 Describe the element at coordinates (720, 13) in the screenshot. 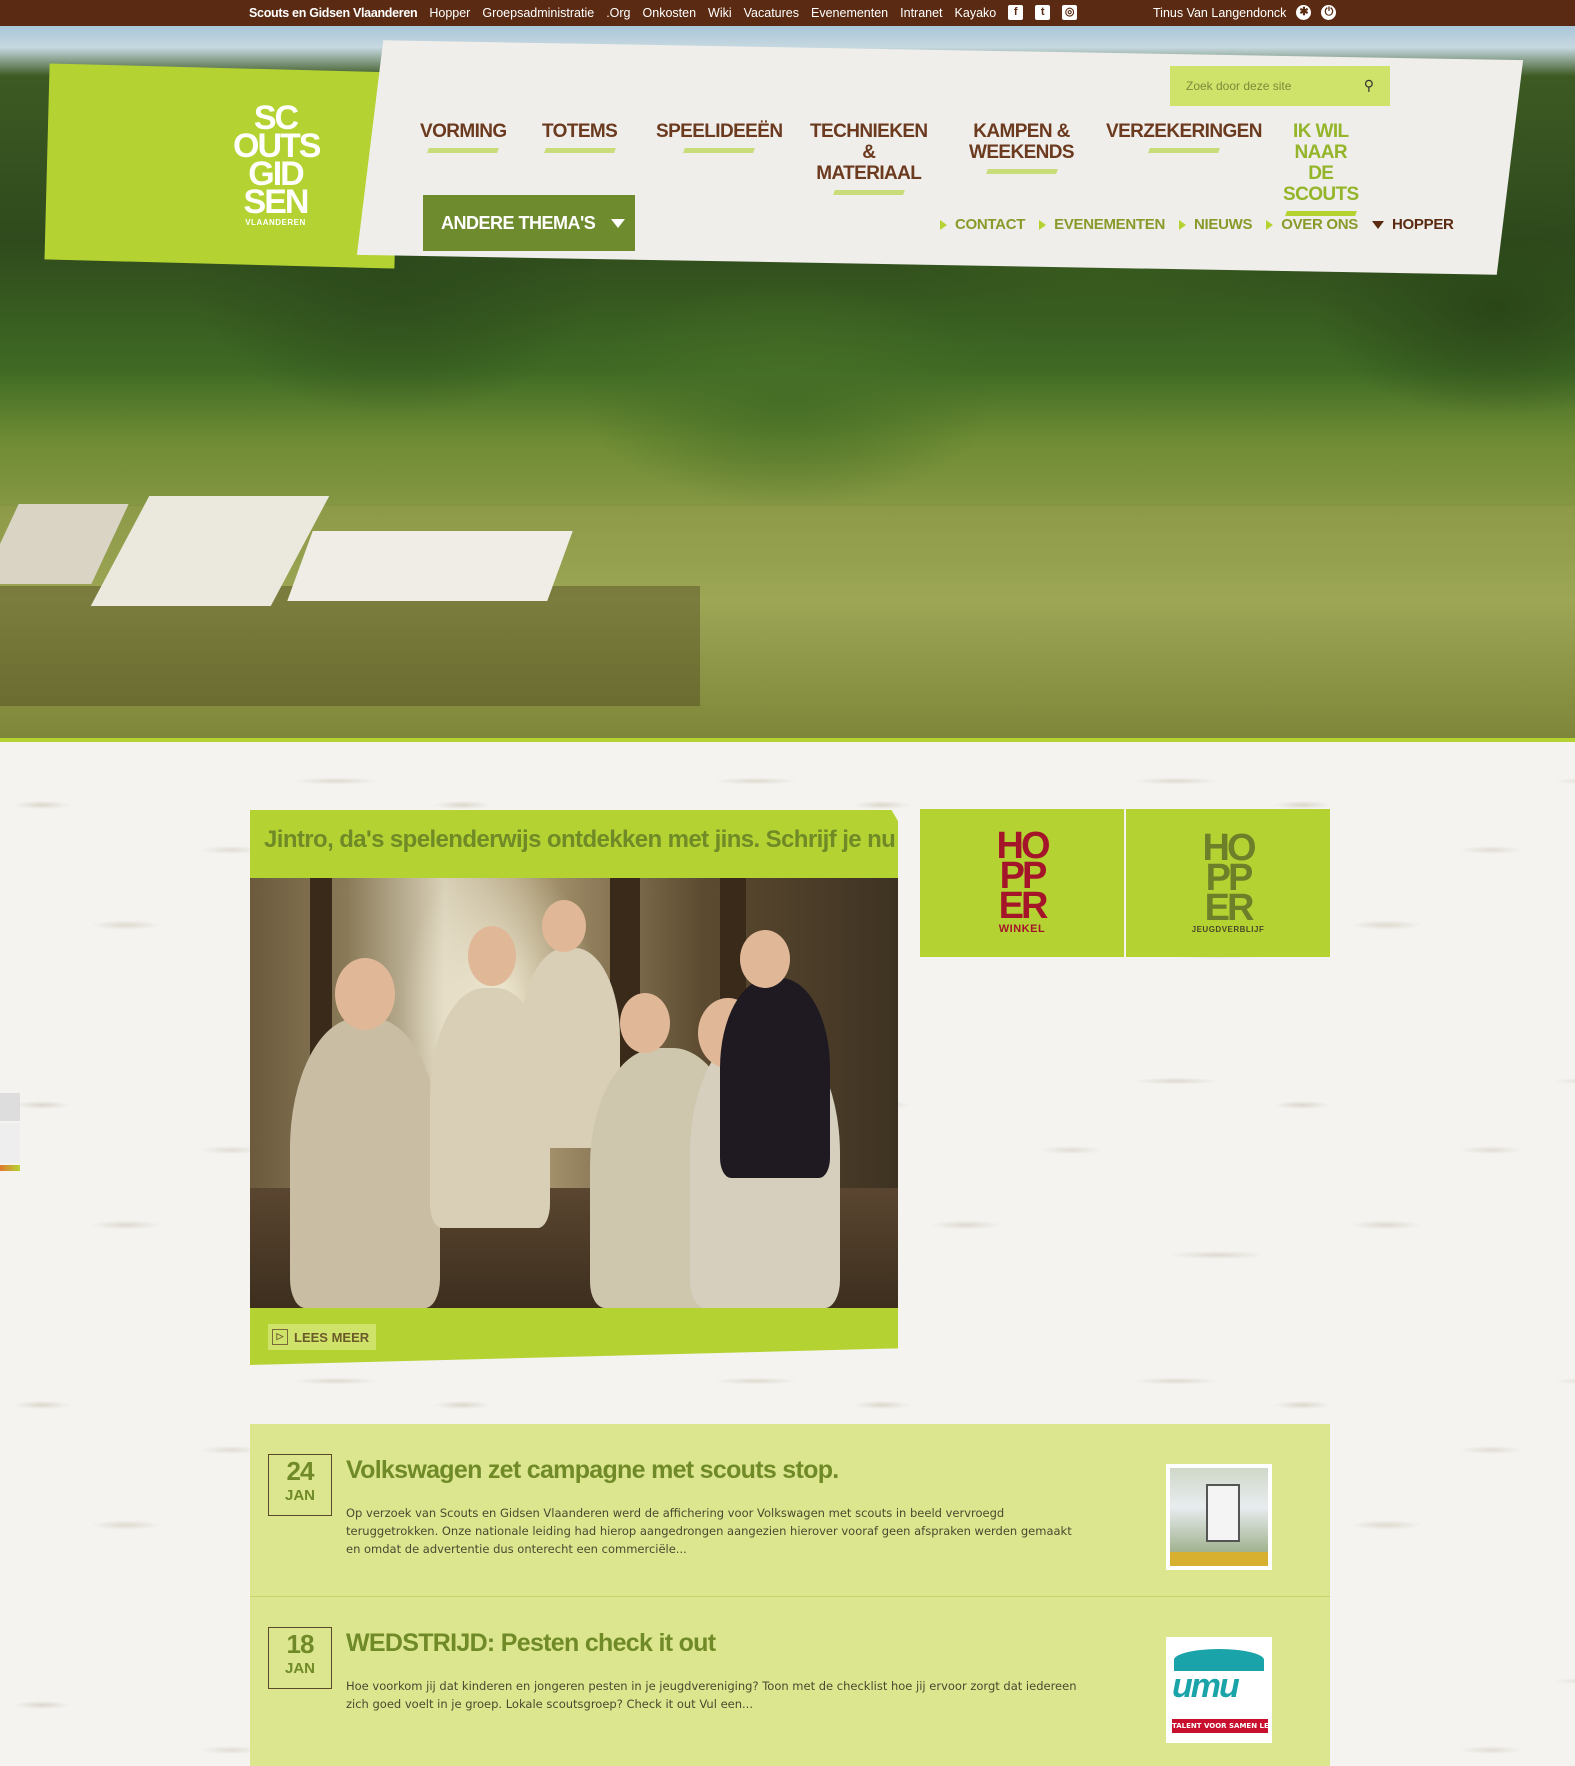

I see `top-link-wiki: Wiki` at that location.